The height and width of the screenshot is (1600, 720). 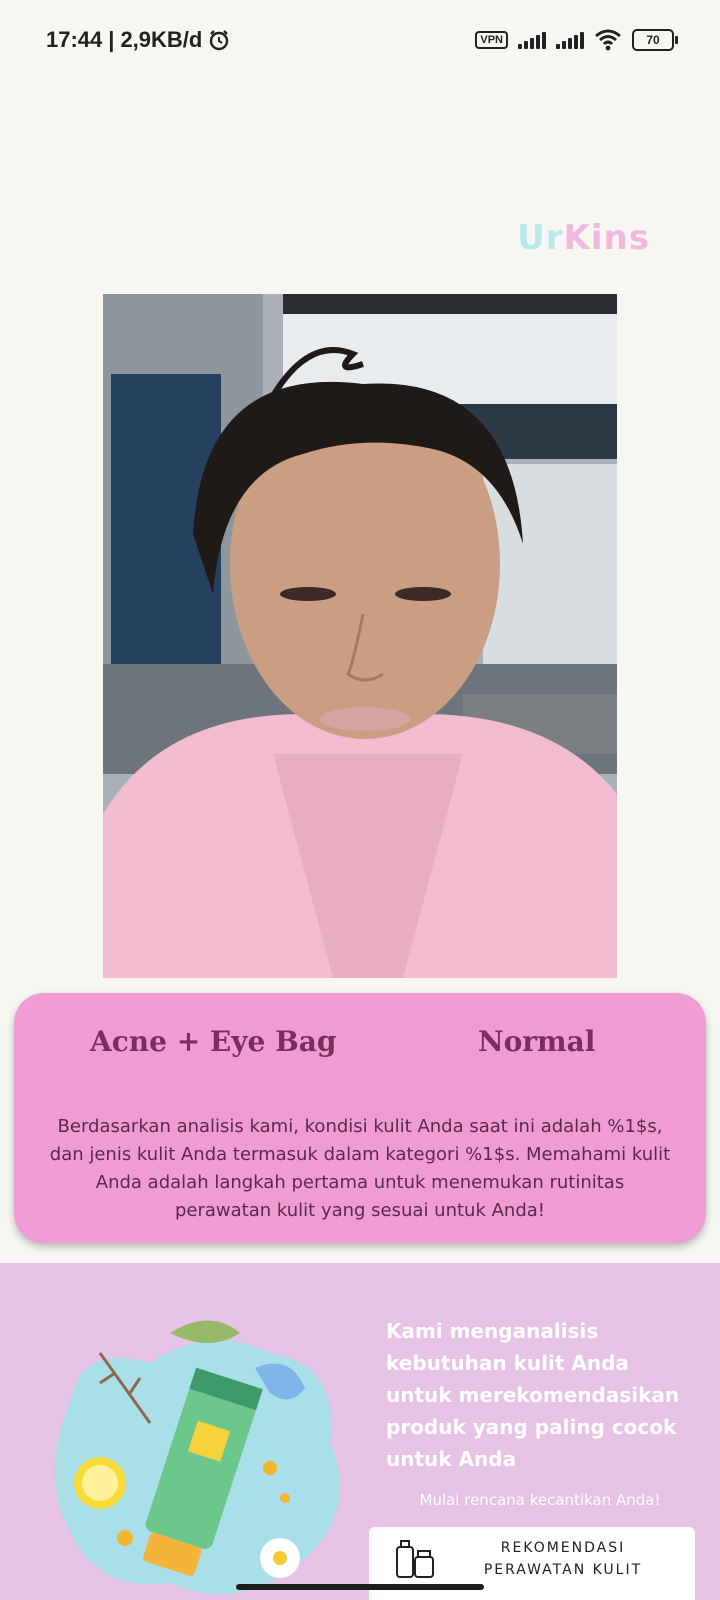 I want to click on skincare-illustration, so click(x=197, y=1457).